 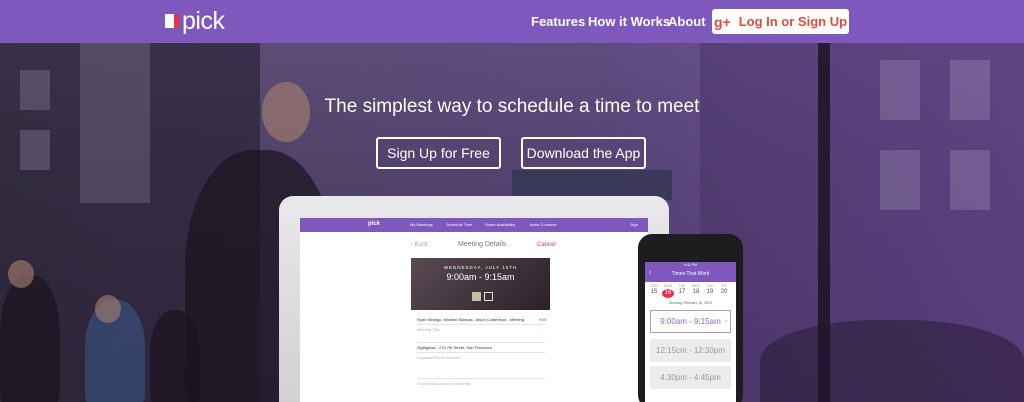 What do you see at coordinates (696, 292) in the screenshot?
I see `day-number: 18` at bounding box center [696, 292].